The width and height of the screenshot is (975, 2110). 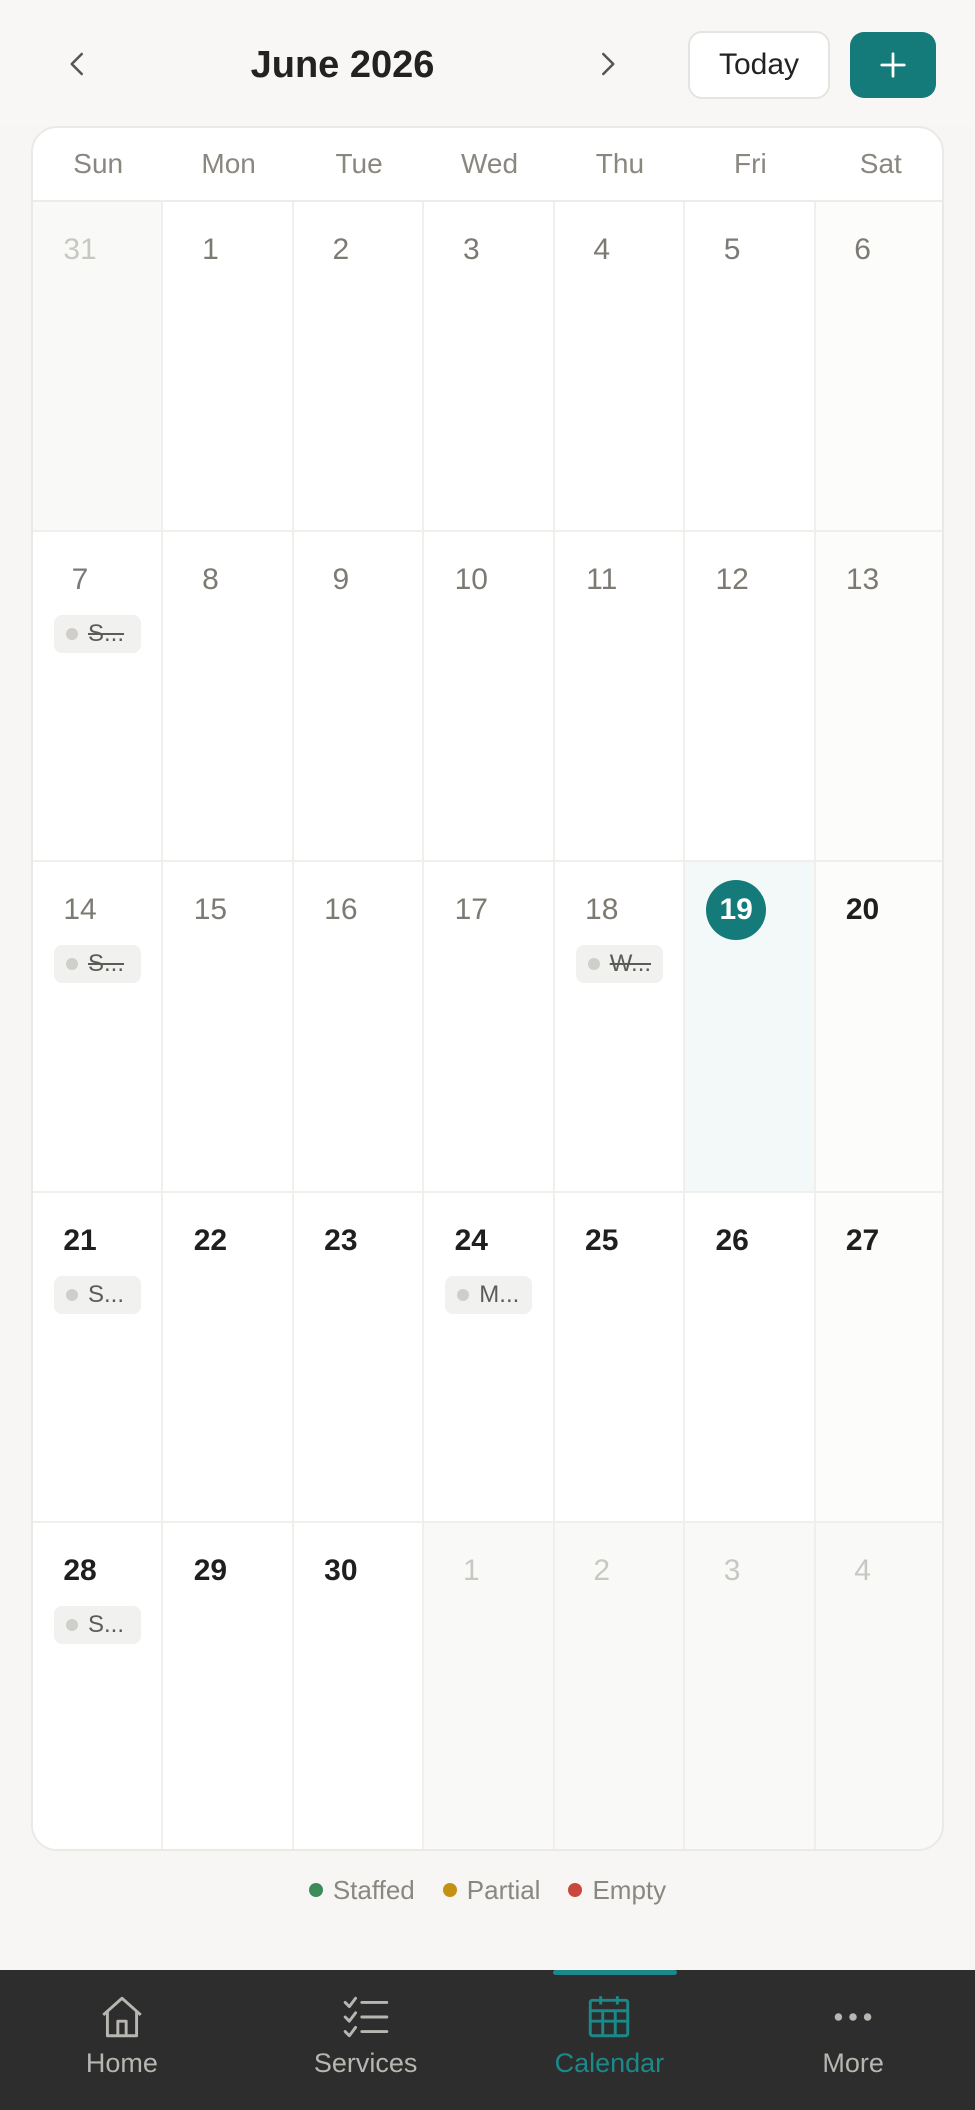 I want to click on tab-more: More, so click(x=853, y=2040).